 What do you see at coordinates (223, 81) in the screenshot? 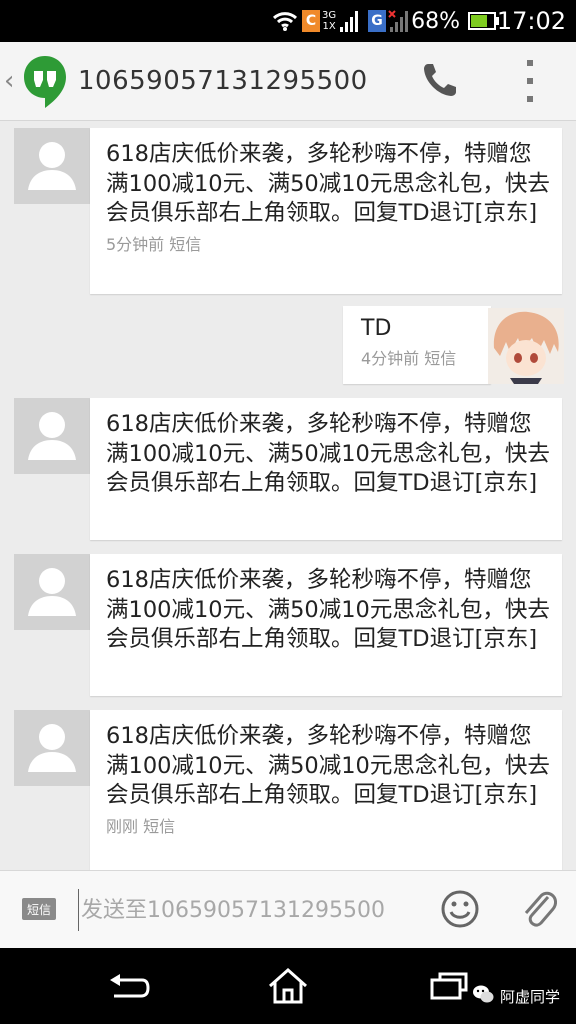
I see `contact-number: 10659057131295500` at bounding box center [223, 81].